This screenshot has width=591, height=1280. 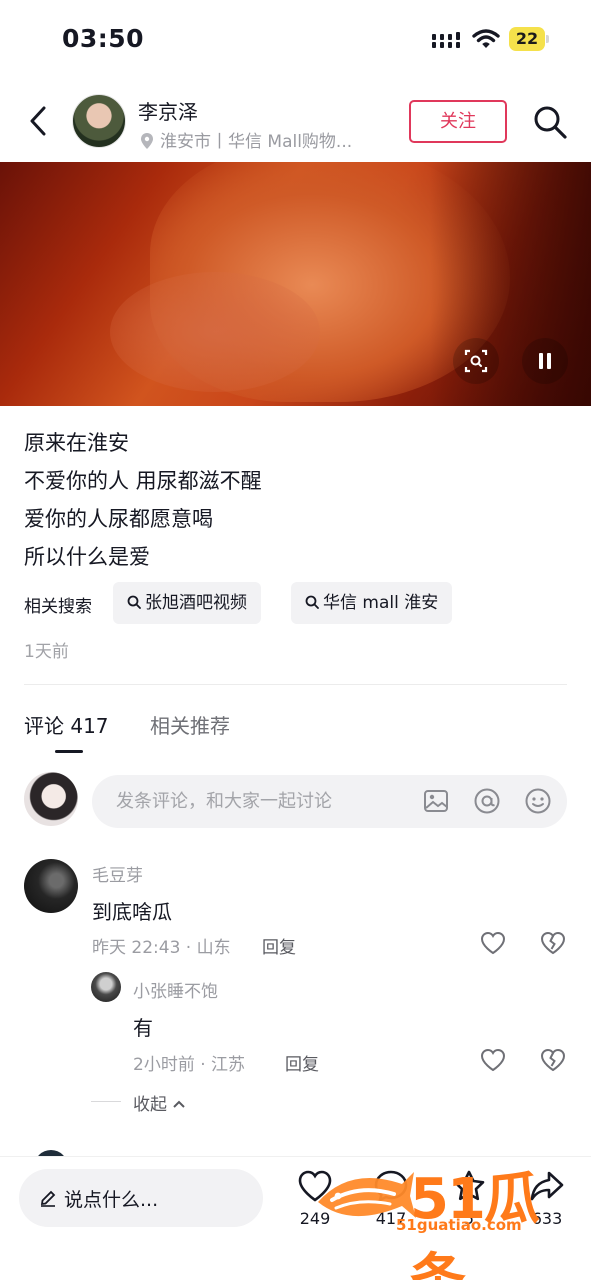 What do you see at coordinates (103, 38) in the screenshot?
I see `status-time: 03:50` at bounding box center [103, 38].